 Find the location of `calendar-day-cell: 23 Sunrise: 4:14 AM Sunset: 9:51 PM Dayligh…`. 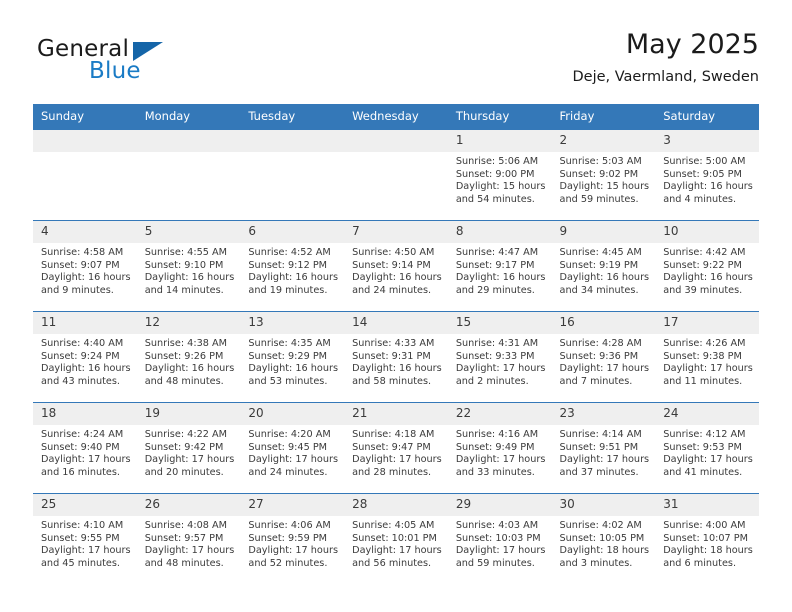

calendar-day-cell: 23 Sunrise: 4:14 AM Sunset: 9:51 PM Dayligh… is located at coordinates (603, 448).